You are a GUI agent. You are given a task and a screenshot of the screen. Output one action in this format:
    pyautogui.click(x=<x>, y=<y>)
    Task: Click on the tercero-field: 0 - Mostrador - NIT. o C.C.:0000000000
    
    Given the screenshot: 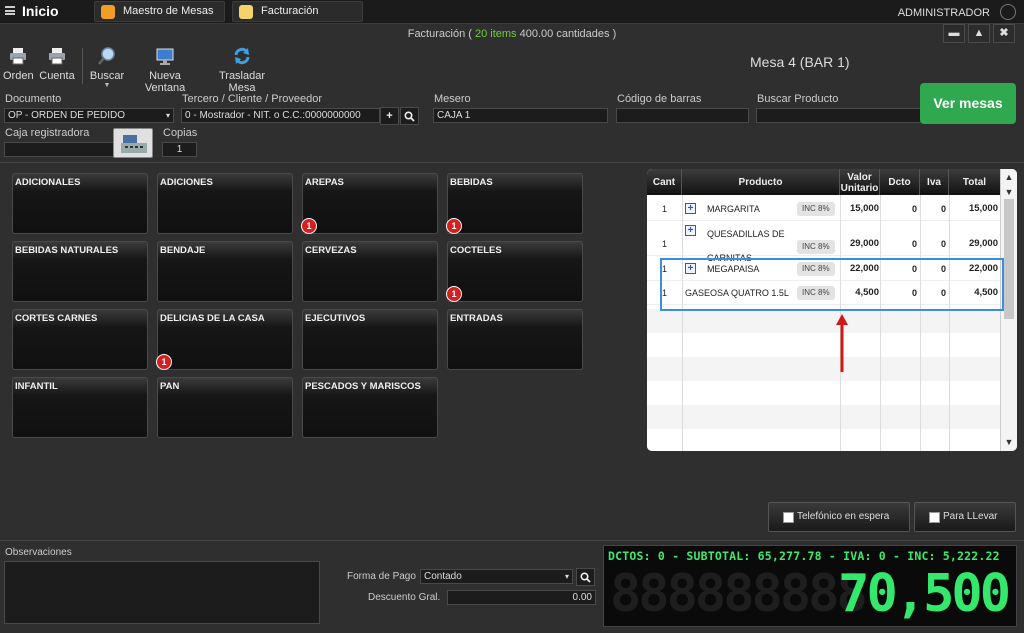 What is the action you would take?
    pyautogui.click(x=280, y=115)
    